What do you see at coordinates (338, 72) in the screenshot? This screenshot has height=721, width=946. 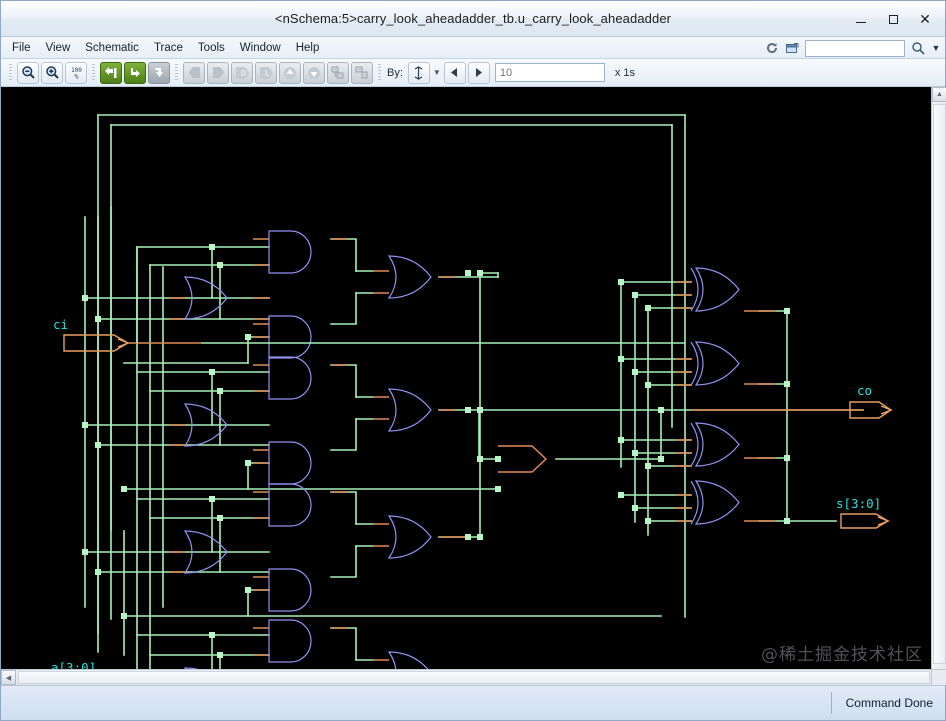 I see `expand-net-button` at bounding box center [338, 72].